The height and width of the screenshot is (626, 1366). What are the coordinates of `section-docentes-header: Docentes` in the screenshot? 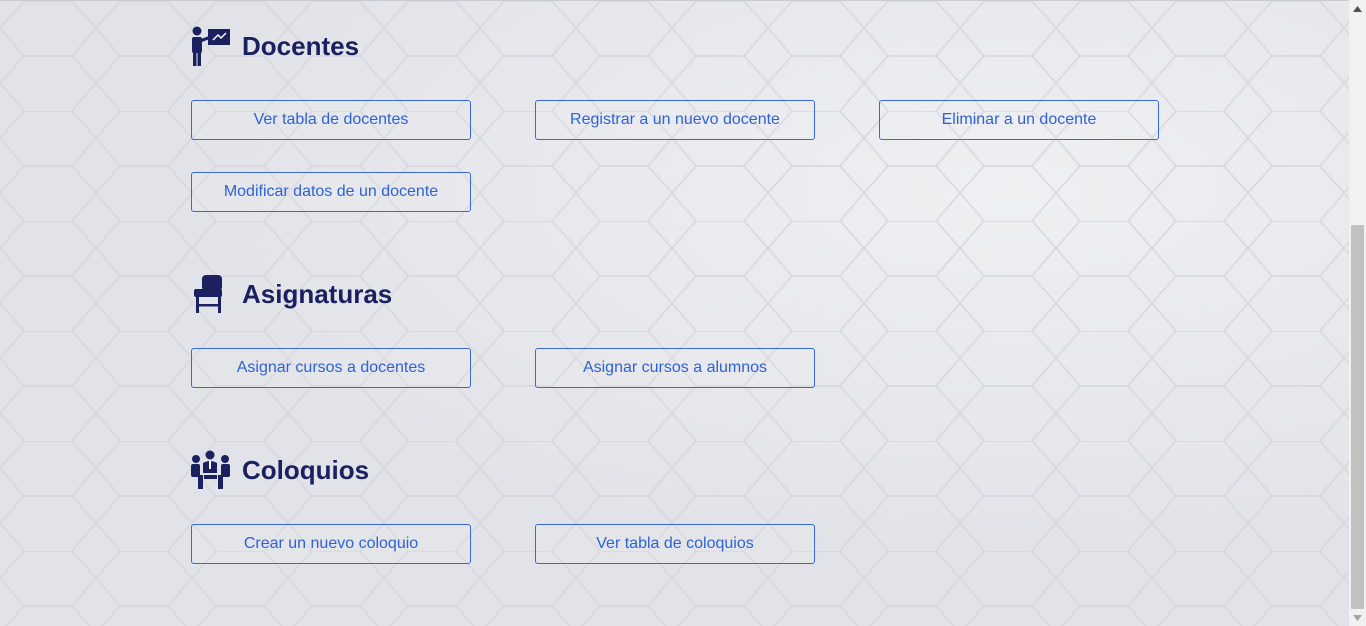 It's located at (274, 46).